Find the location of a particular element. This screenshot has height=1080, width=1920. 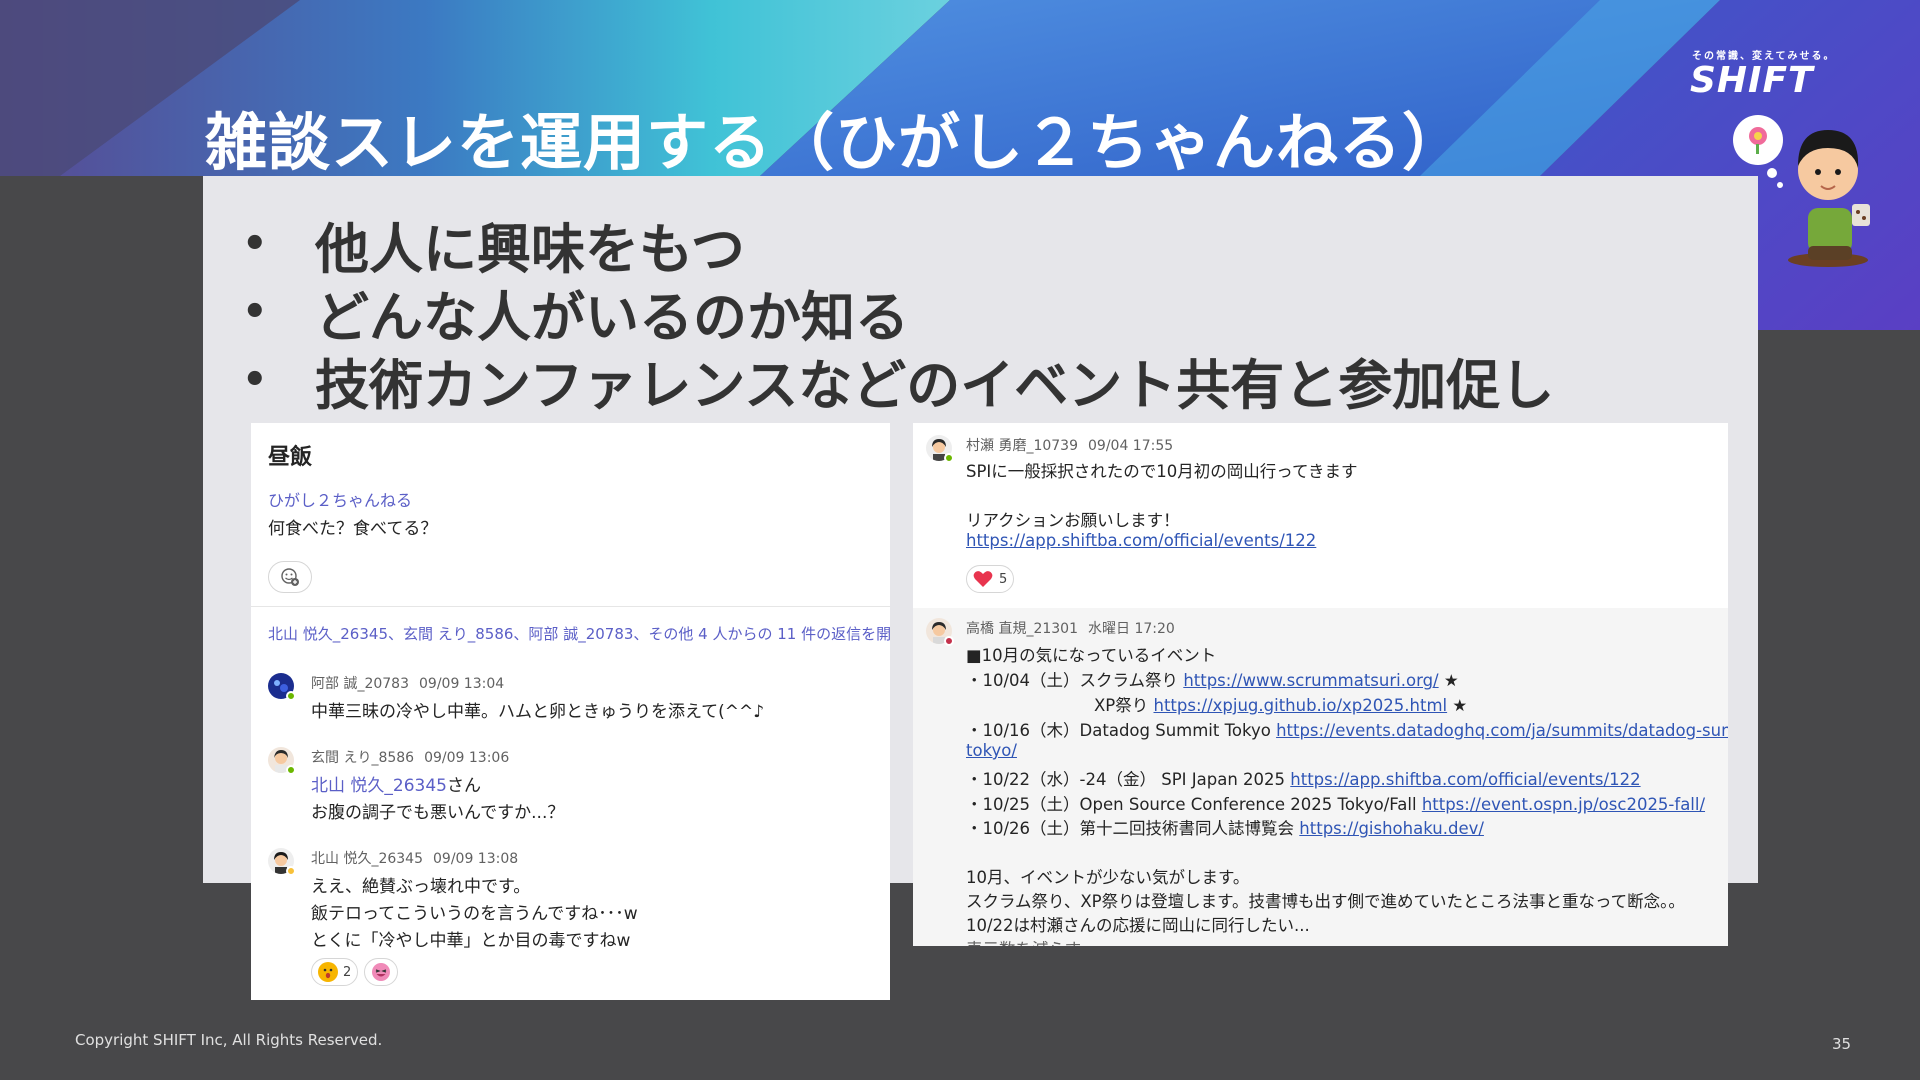

message-text: SPIに一般採択されたので10月初の岡山行ってきます is located at coordinates (1162, 471).